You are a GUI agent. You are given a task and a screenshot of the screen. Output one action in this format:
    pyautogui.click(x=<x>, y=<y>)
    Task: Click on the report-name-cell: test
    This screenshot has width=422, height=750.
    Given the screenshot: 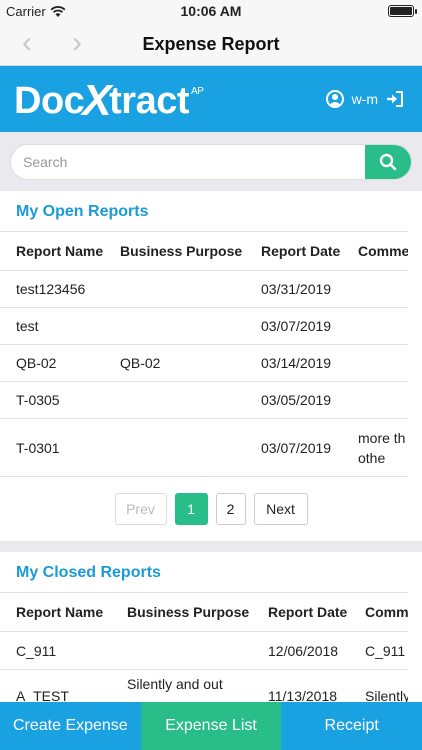 What is the action you would take?
    pyautogui.click(x=27, y=326)
    